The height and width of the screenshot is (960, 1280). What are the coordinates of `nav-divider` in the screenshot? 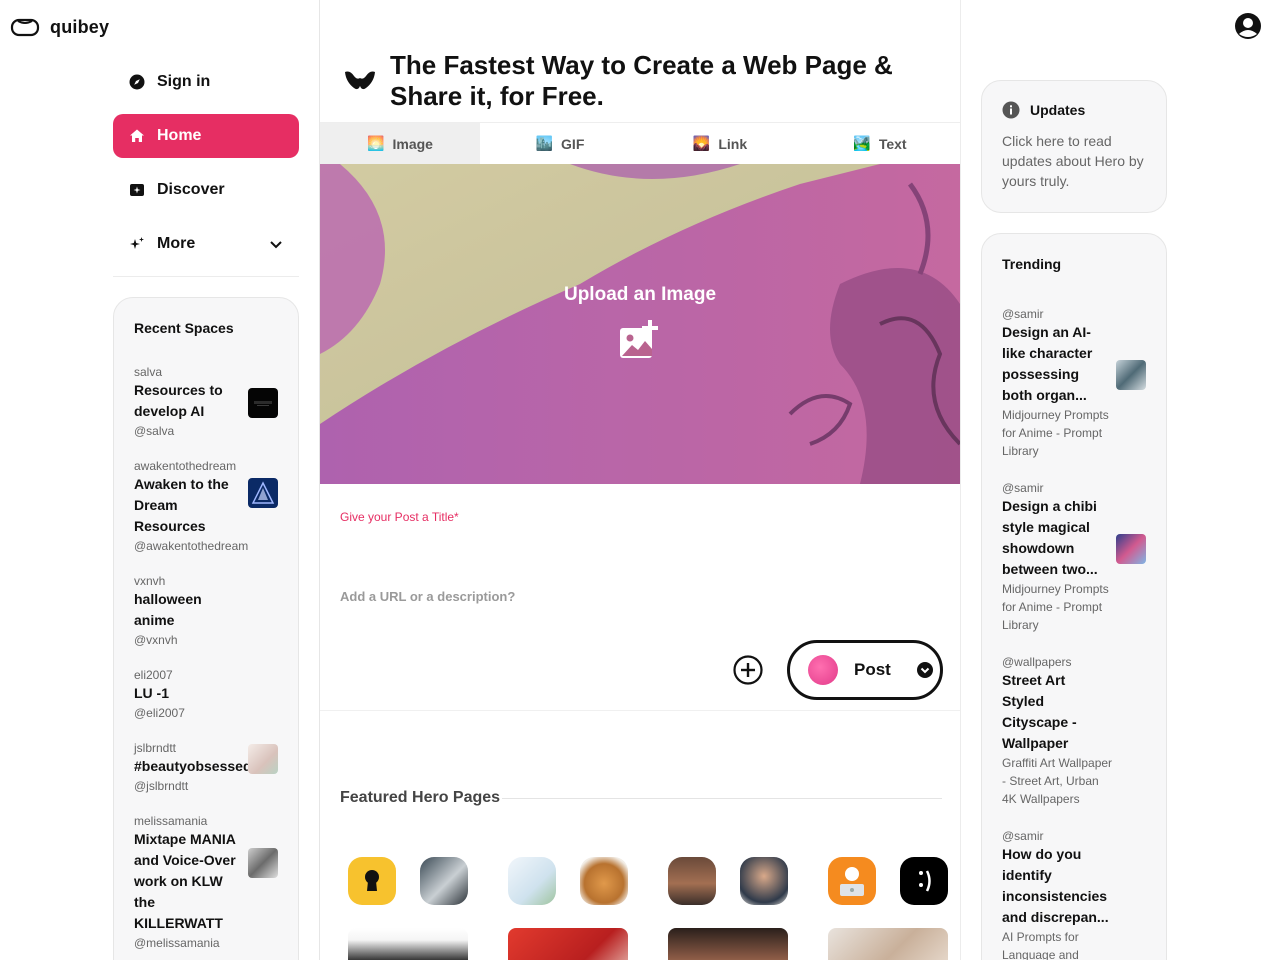 It's located at (206, 276).